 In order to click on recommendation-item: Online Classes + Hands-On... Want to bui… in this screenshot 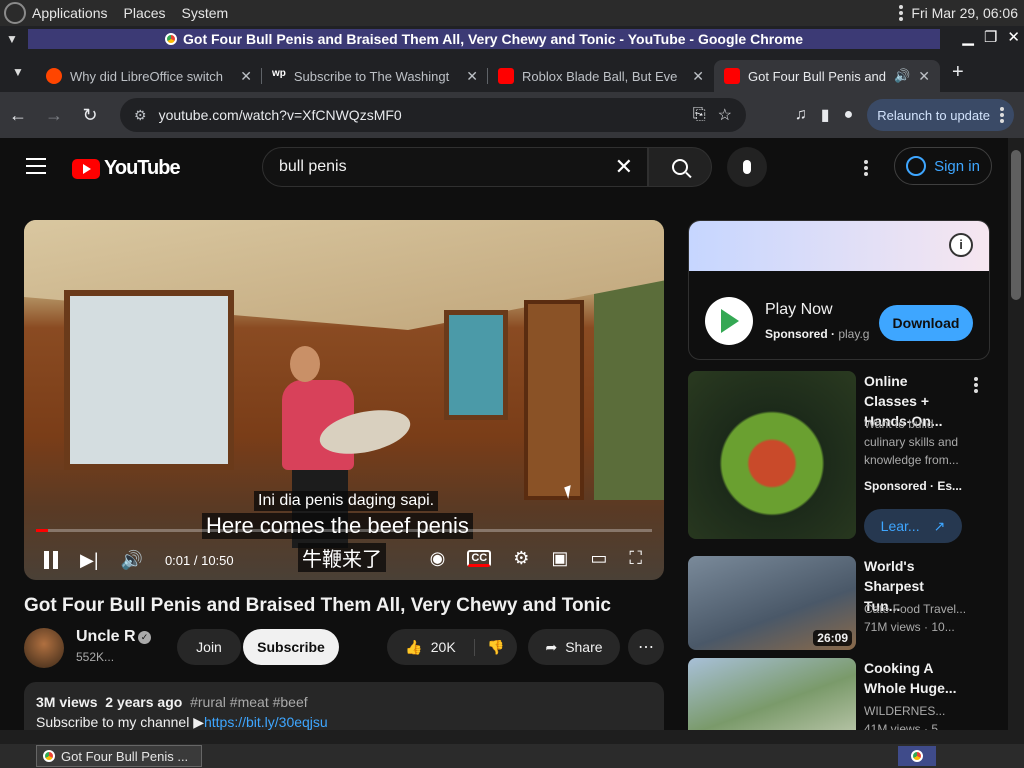, I will do `click(838, 459)`.